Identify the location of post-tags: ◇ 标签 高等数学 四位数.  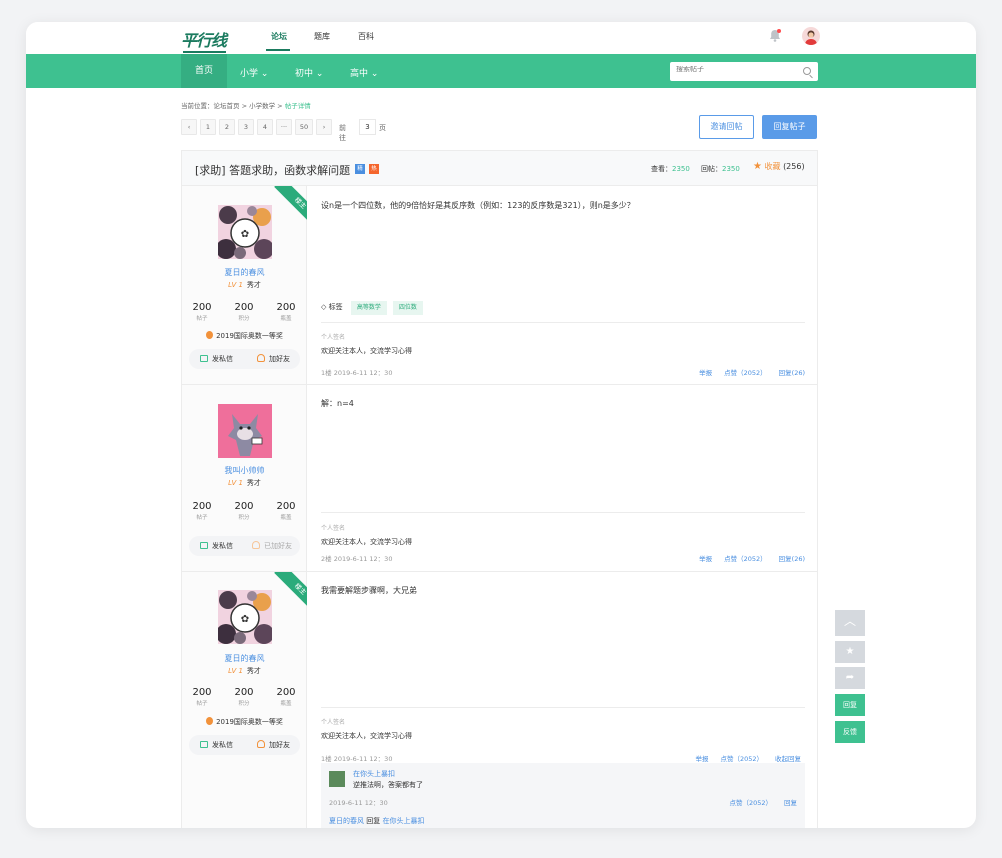
(372, 308).